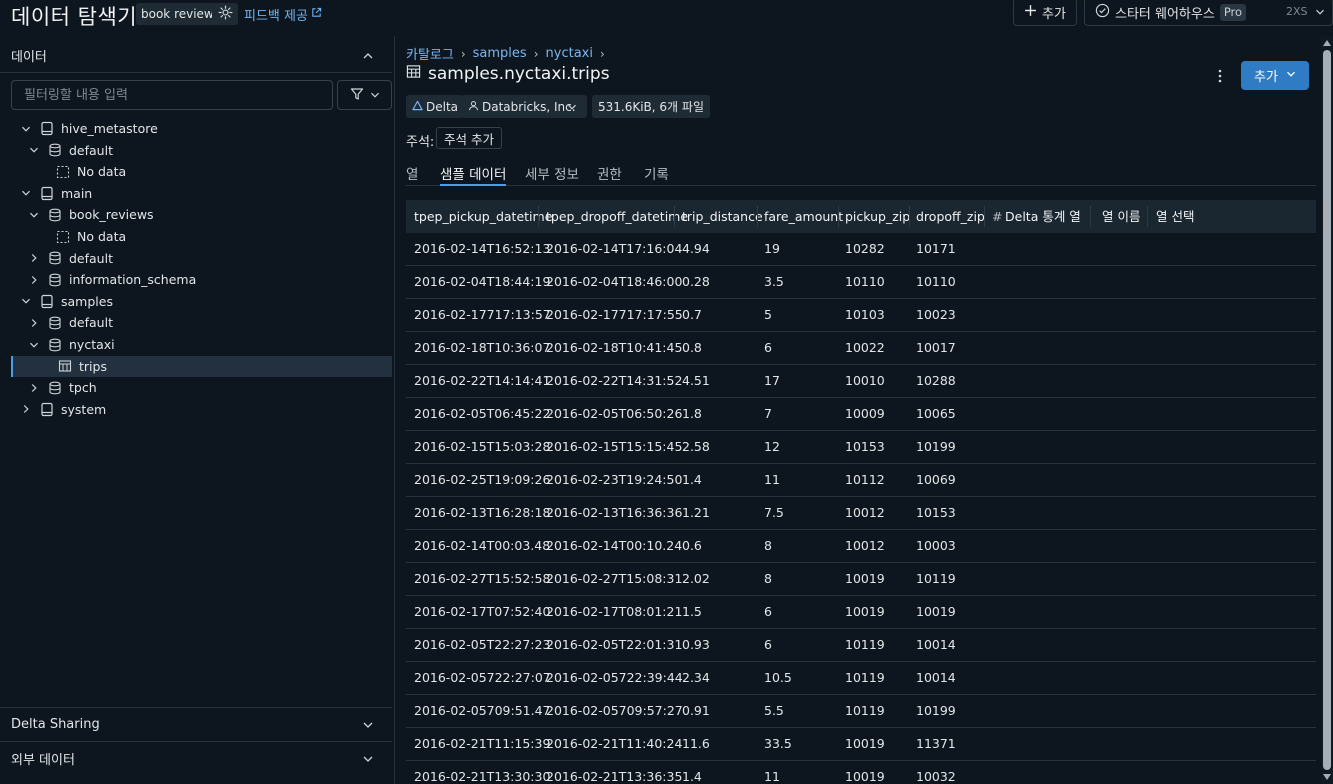 The image size is (1333, 784). What do you see at coordinates (722, 216) in the screenshot?
I see `column-header: trip_distance` at bounding box center [722, 216].